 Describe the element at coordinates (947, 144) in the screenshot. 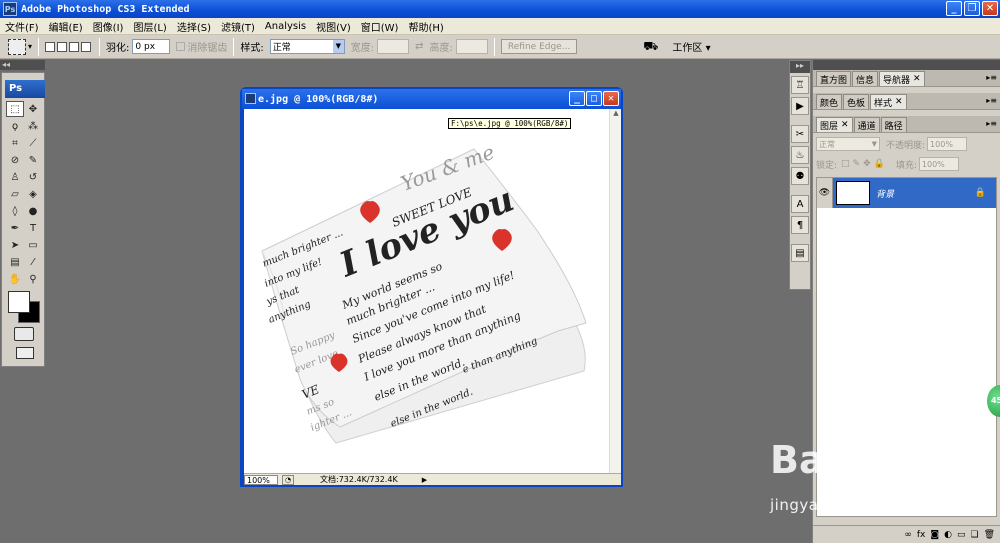

I see `opacity-input: 100%` at that location.